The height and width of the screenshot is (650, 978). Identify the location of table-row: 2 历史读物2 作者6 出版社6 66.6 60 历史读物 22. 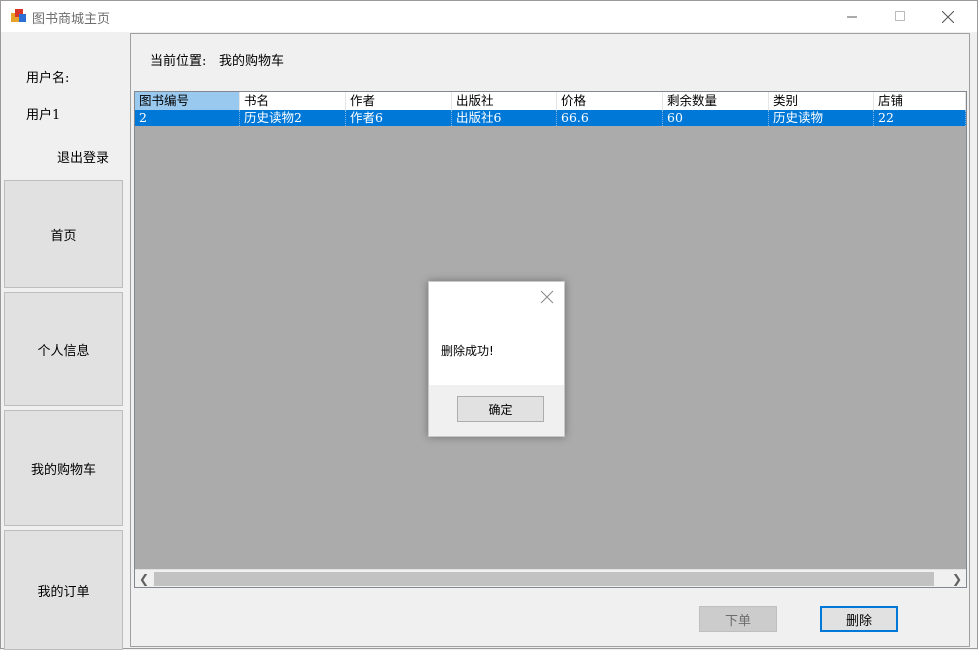
(550, 118).